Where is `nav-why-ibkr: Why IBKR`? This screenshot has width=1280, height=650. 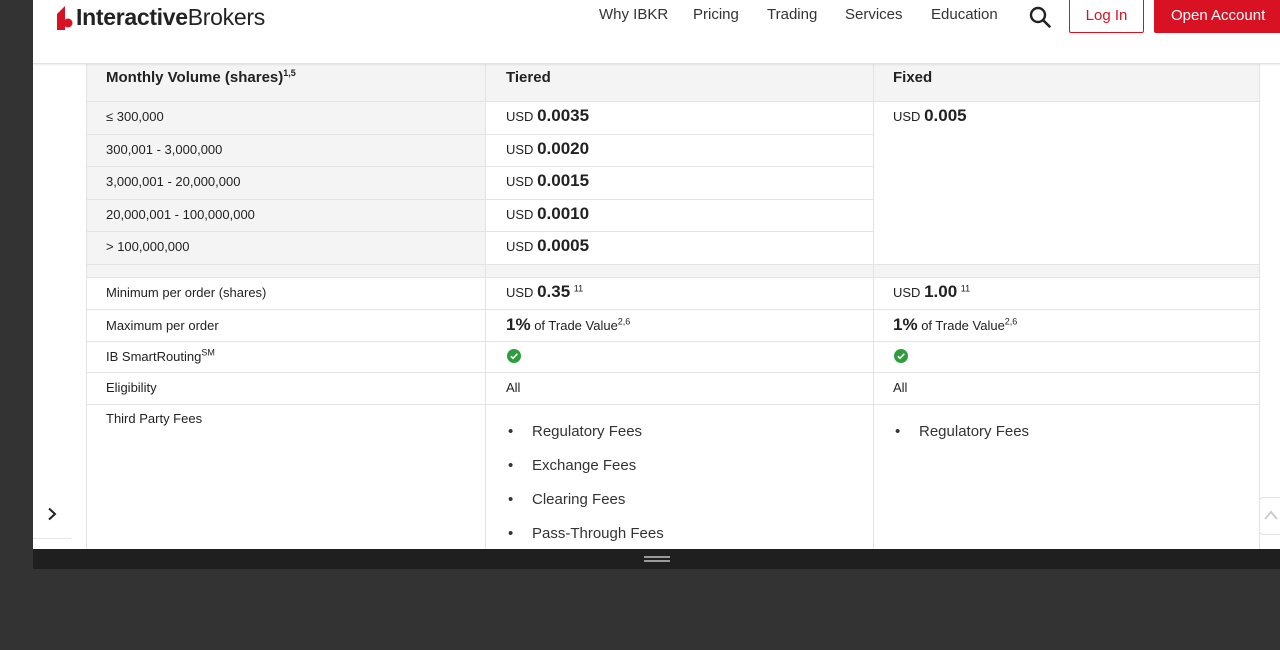 nav-why-ibkr: Why IBKR is located at coordinates (633, 17).